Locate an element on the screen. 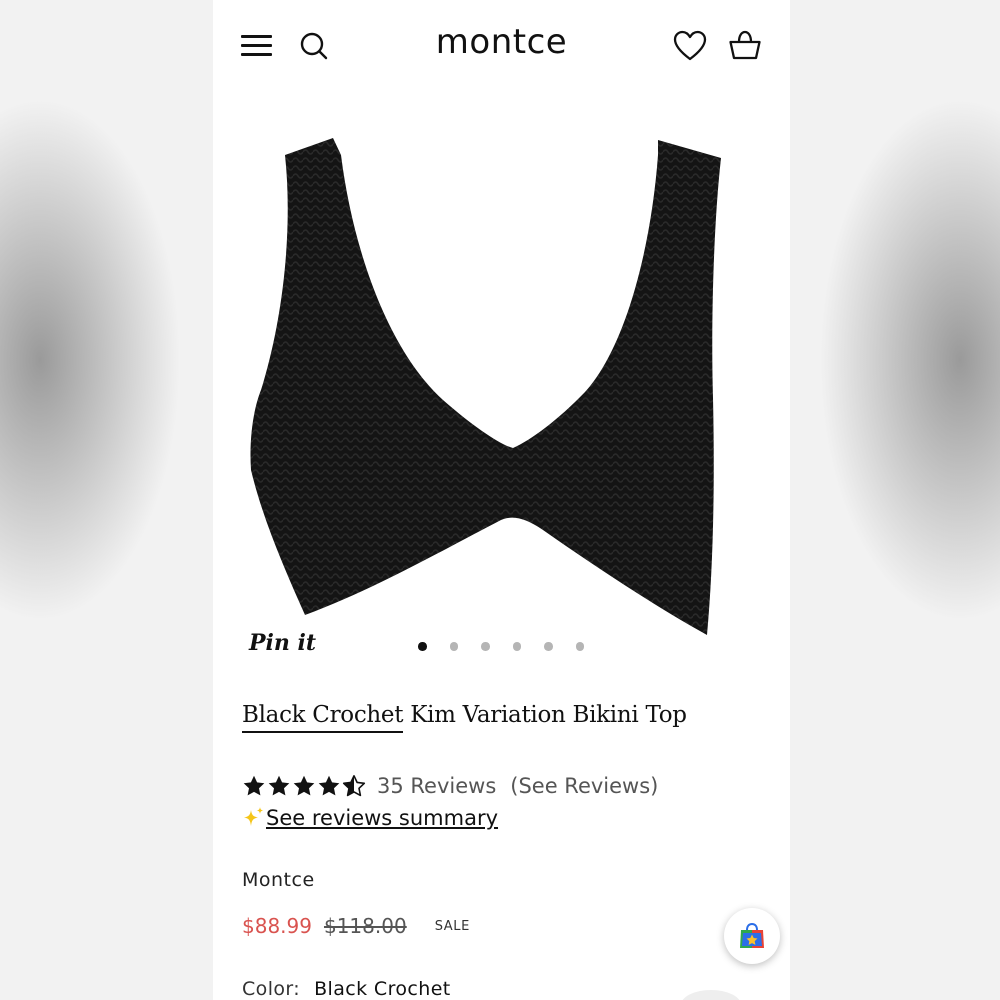 This screenshot has width=1000, height=1000. review-count: 35 Reviews is located at coordinates (436, 786).